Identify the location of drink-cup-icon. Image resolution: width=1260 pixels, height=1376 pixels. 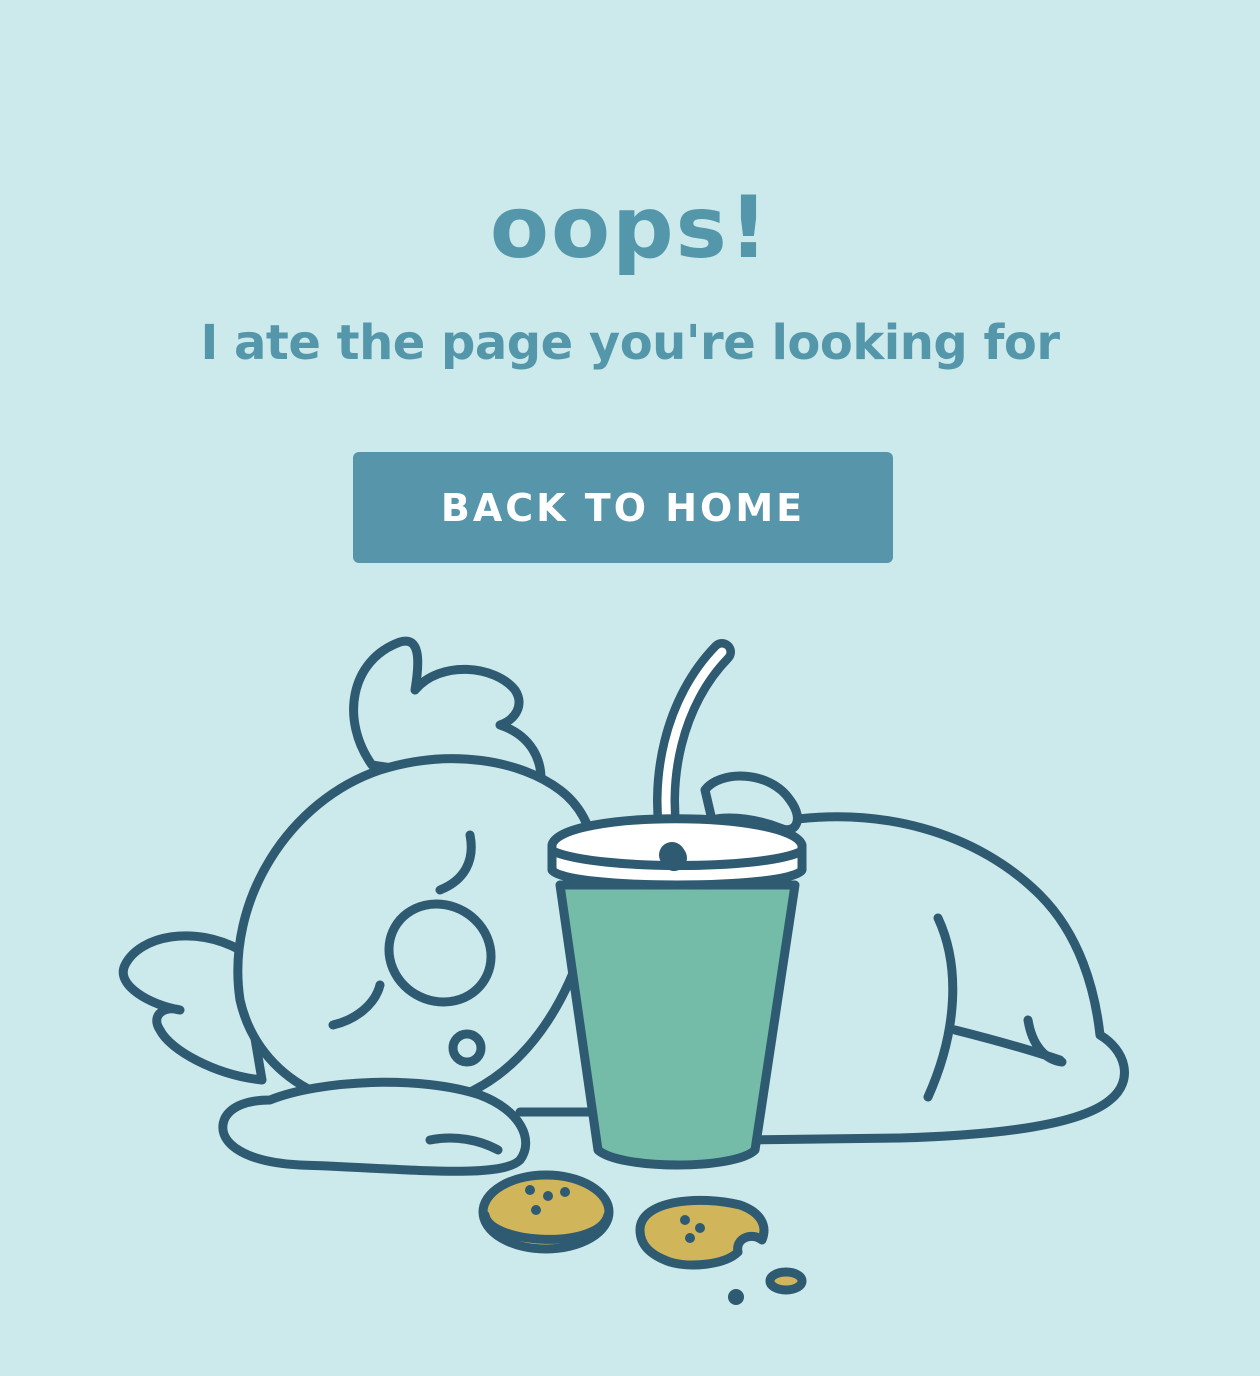
(677, 1025).